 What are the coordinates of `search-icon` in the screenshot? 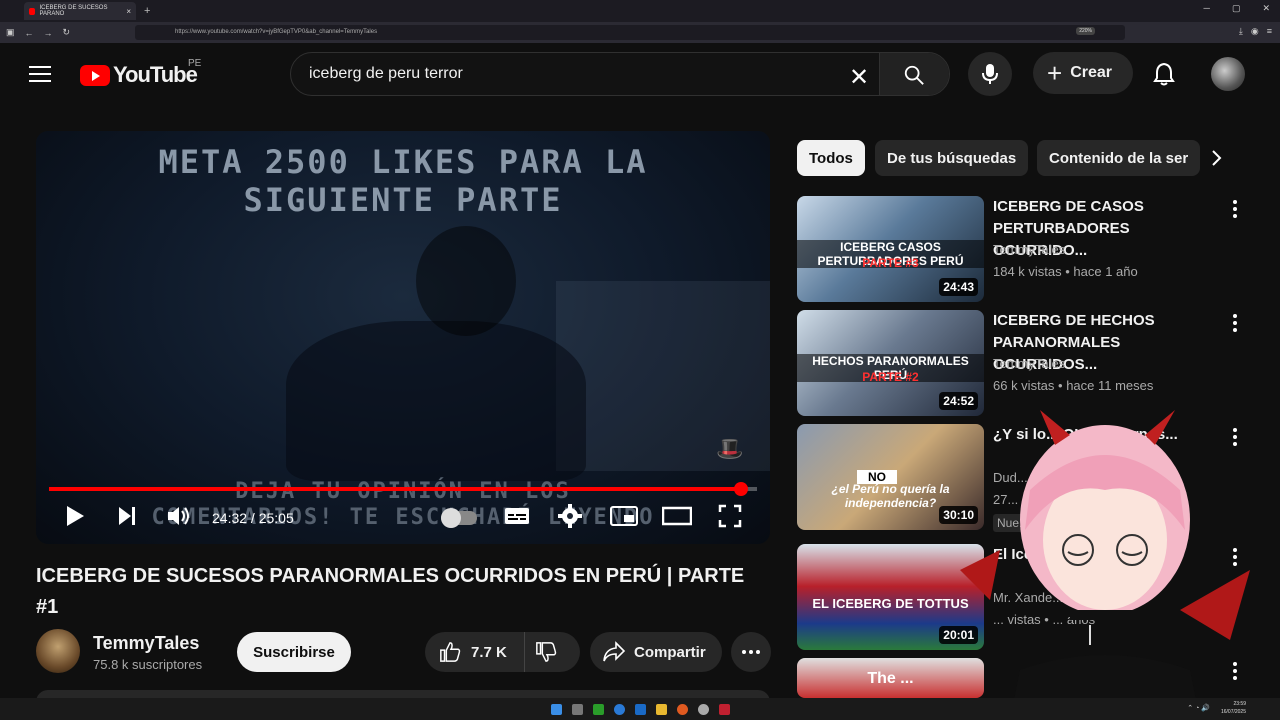 It's located at (914, 75).